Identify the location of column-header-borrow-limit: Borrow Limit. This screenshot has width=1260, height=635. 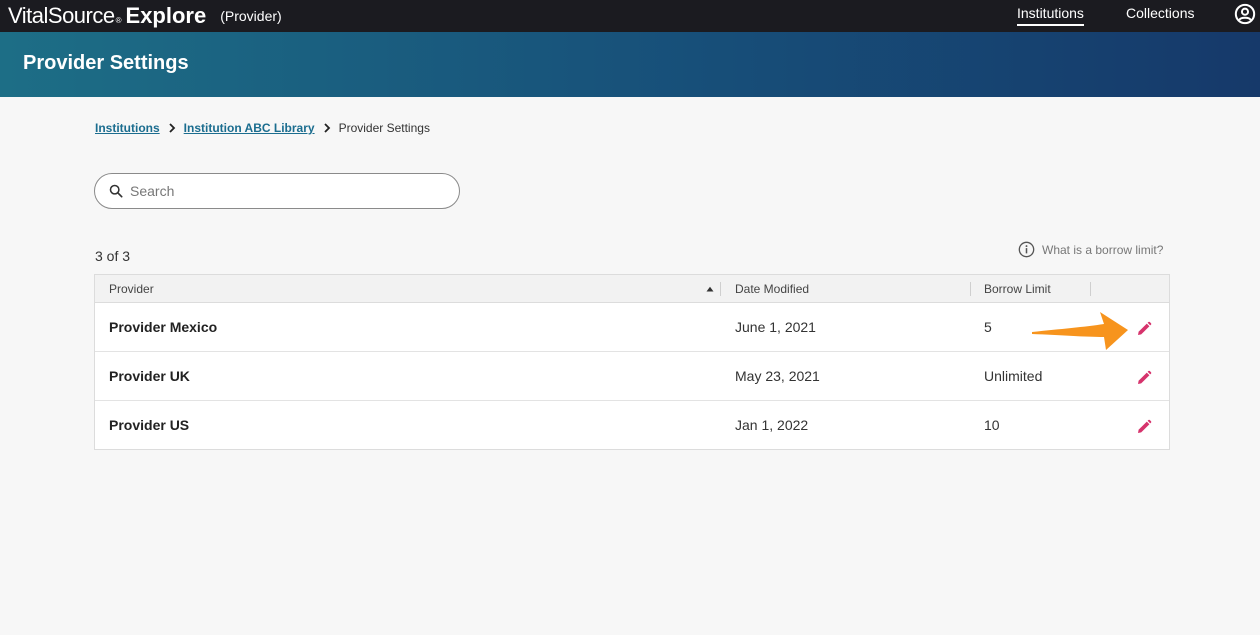
(1017, 289).